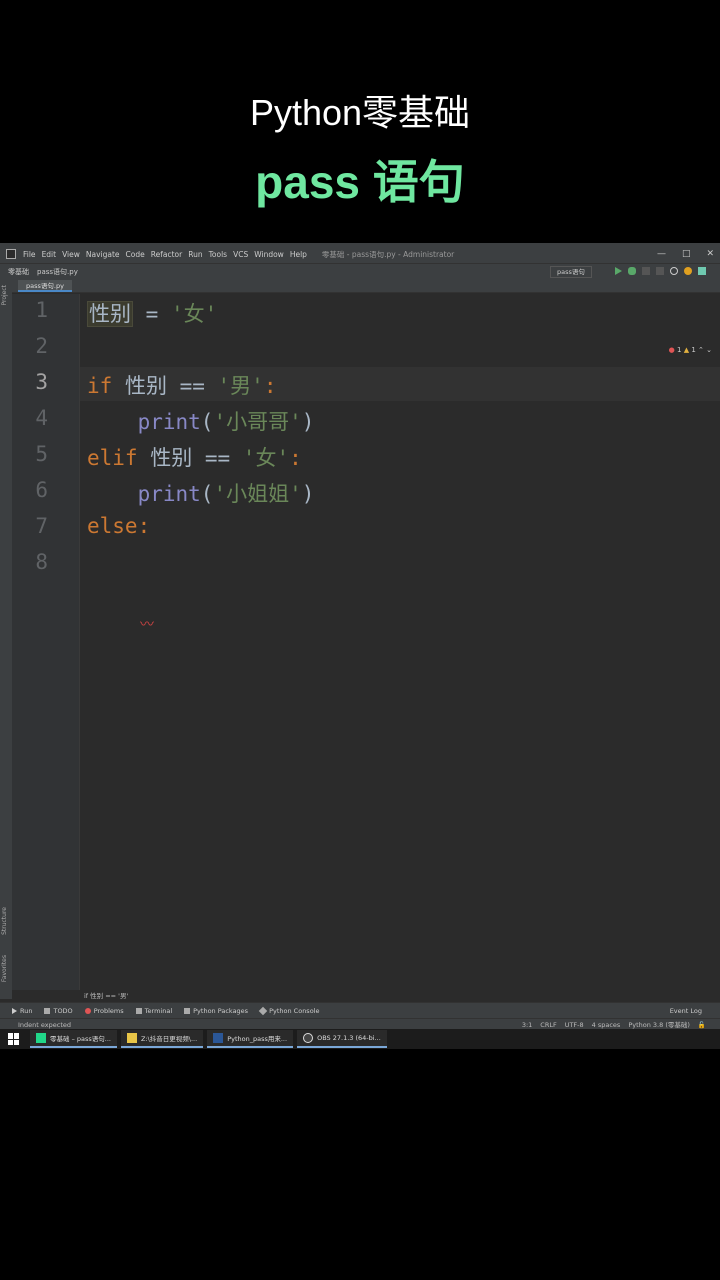  What do you see at coordinates (710, 254) in the screenshot?
I see `close-icon: ✕` at bounding box center [710, 254].